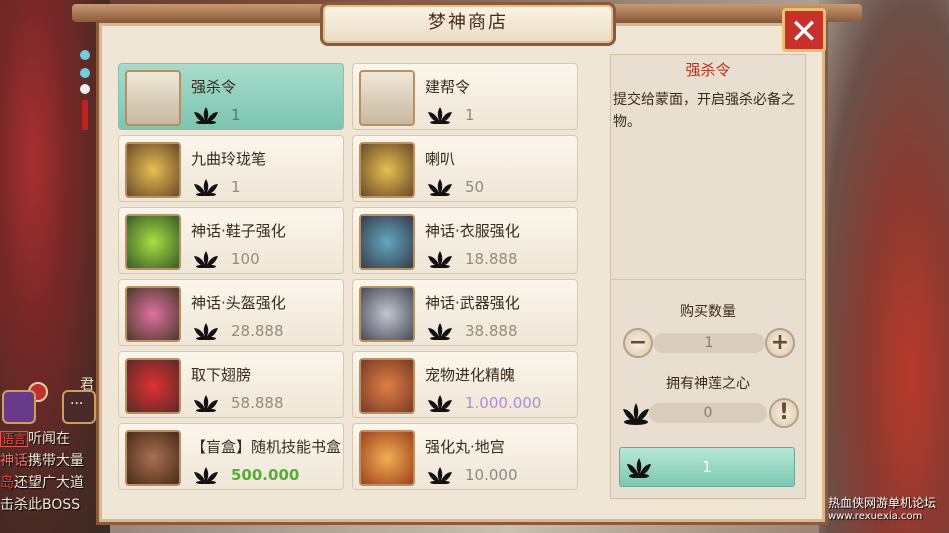  What do you see at coordinates (387, 98) in the screenshot?
I see `scroll-icon` at bounding box center [387, 98].